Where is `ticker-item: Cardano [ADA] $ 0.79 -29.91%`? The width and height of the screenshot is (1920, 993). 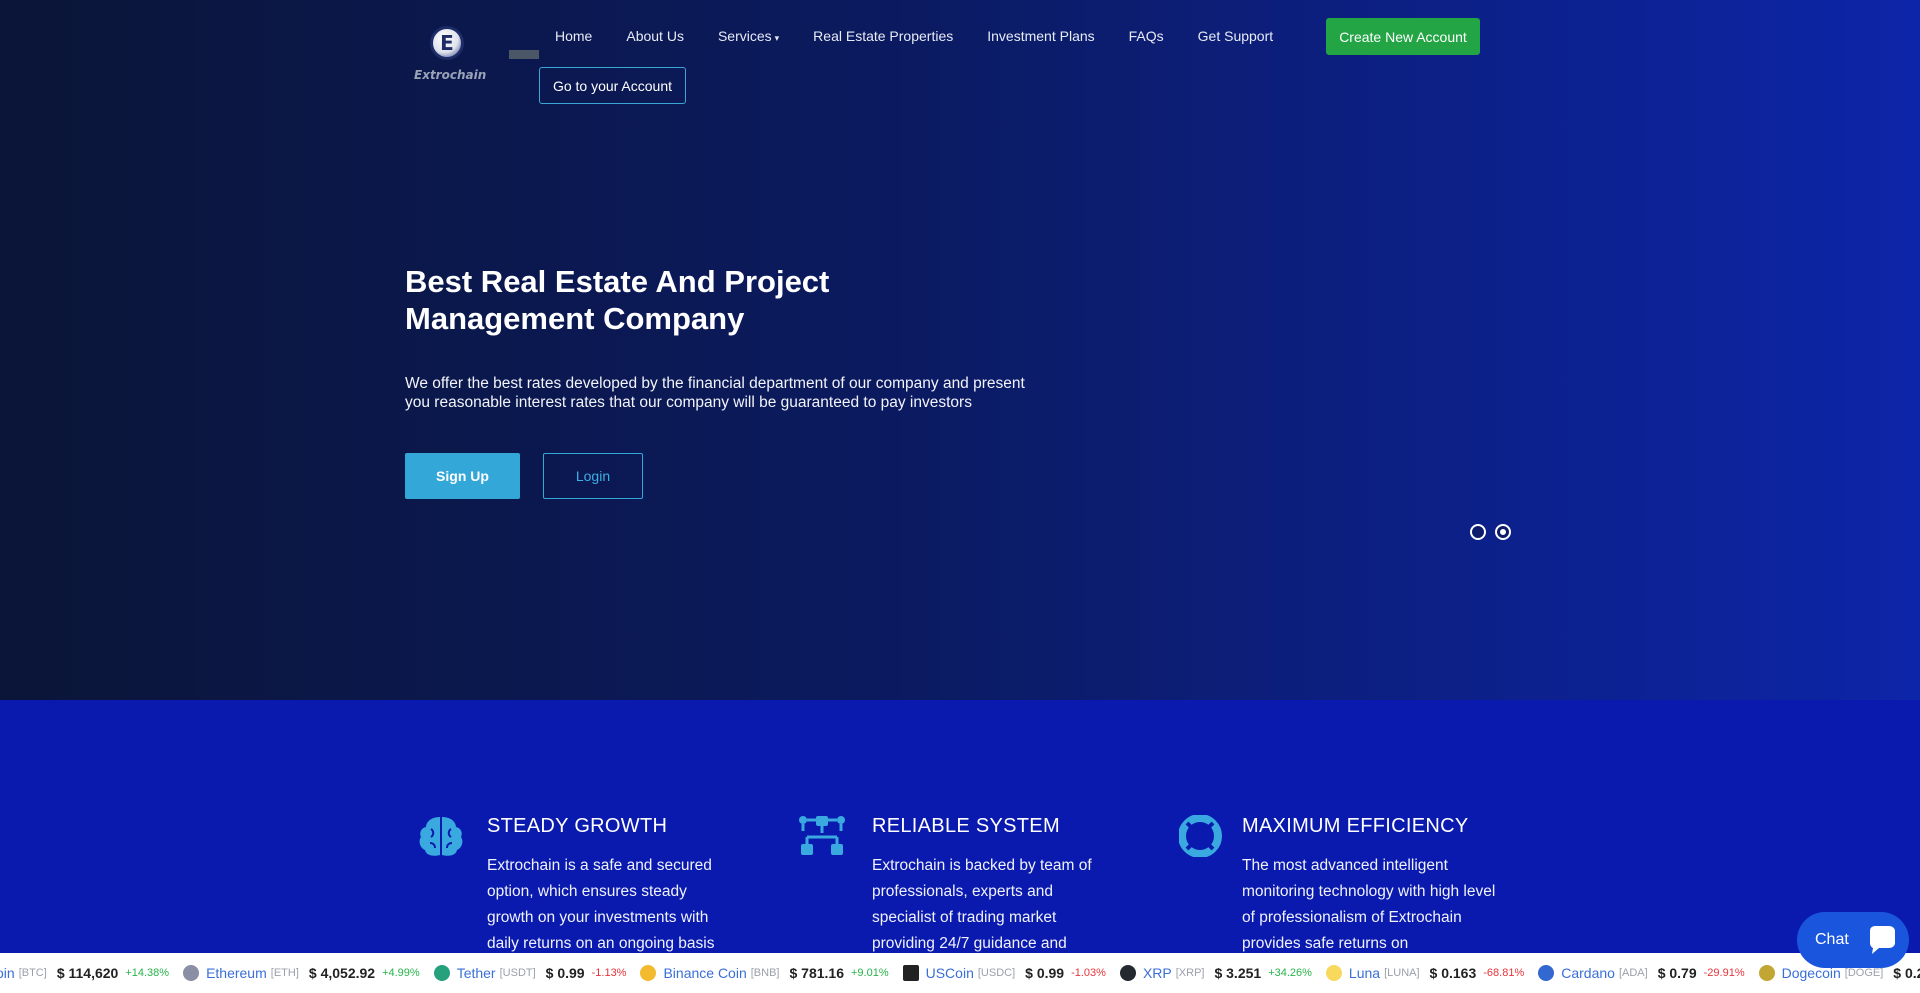
ticker-item: Cardano [ADA] $ 0.79 -29.91% is located at coordinates (1641, 973).